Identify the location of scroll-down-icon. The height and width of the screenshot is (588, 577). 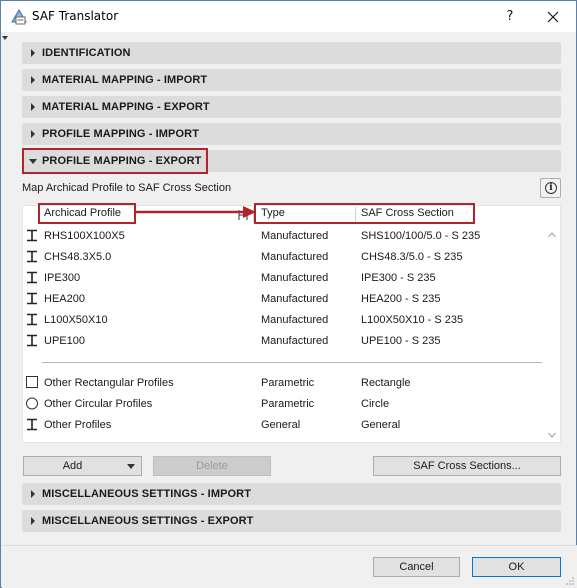
(552, 435).